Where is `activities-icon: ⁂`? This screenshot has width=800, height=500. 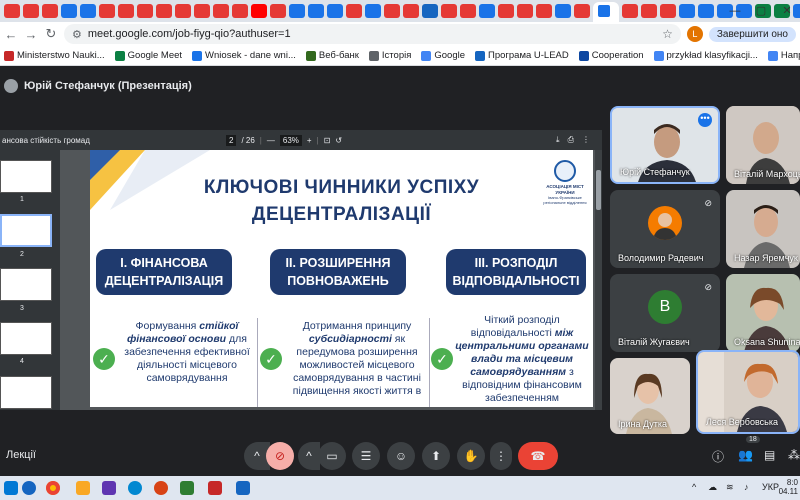 activities-icon: ⁂ is located at coordinates (794, 455).